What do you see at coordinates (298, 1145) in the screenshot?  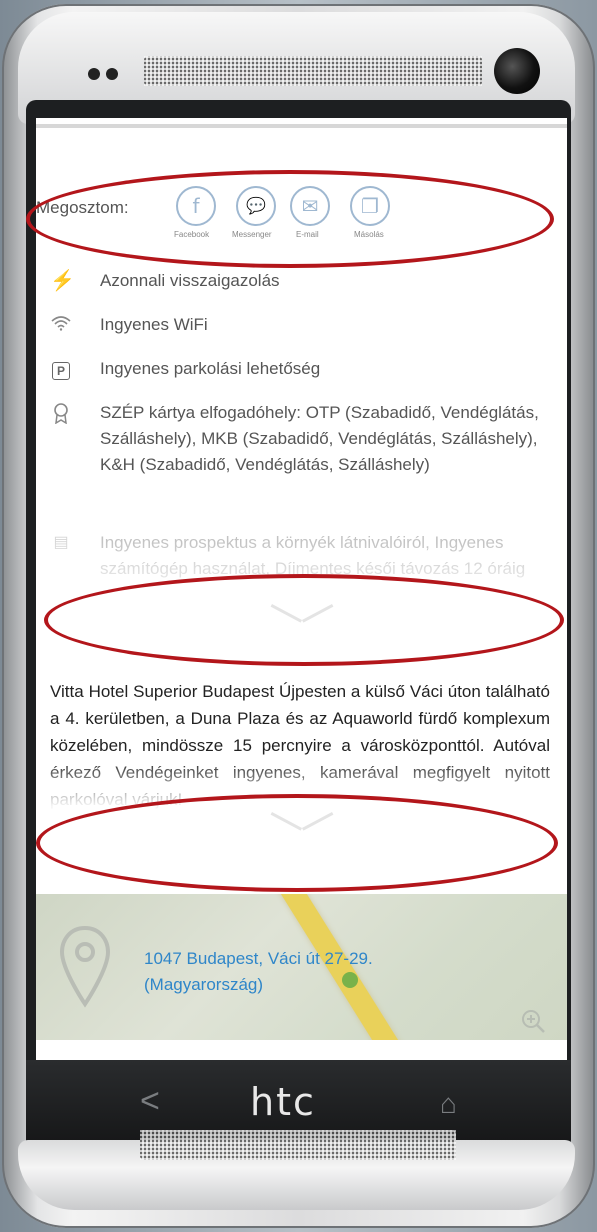 I see `bottom-speaker-grille` at bounding box center [298, 1145].